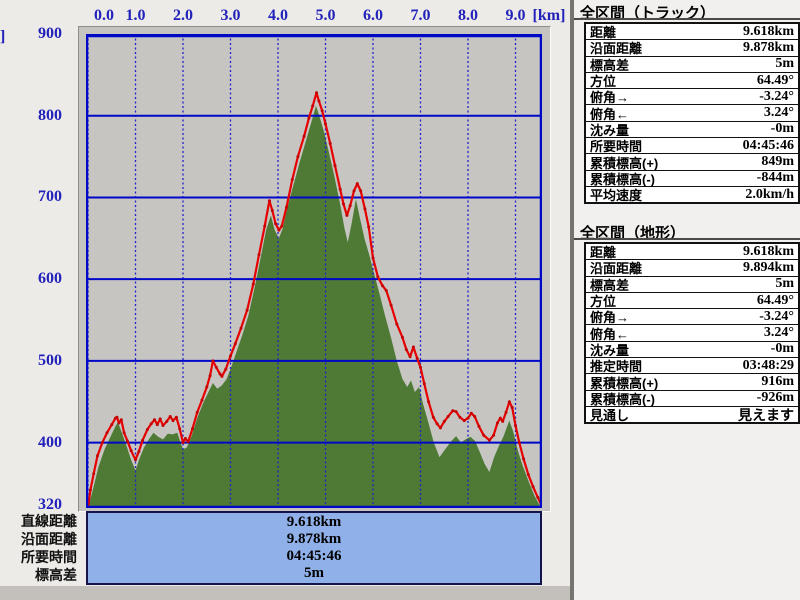 This screenshot has width=800, height=600. What do you see at coordinates (776, 316) in the screenshot?
I see `row-value: -3.24°` at bounding box center [776, 316].